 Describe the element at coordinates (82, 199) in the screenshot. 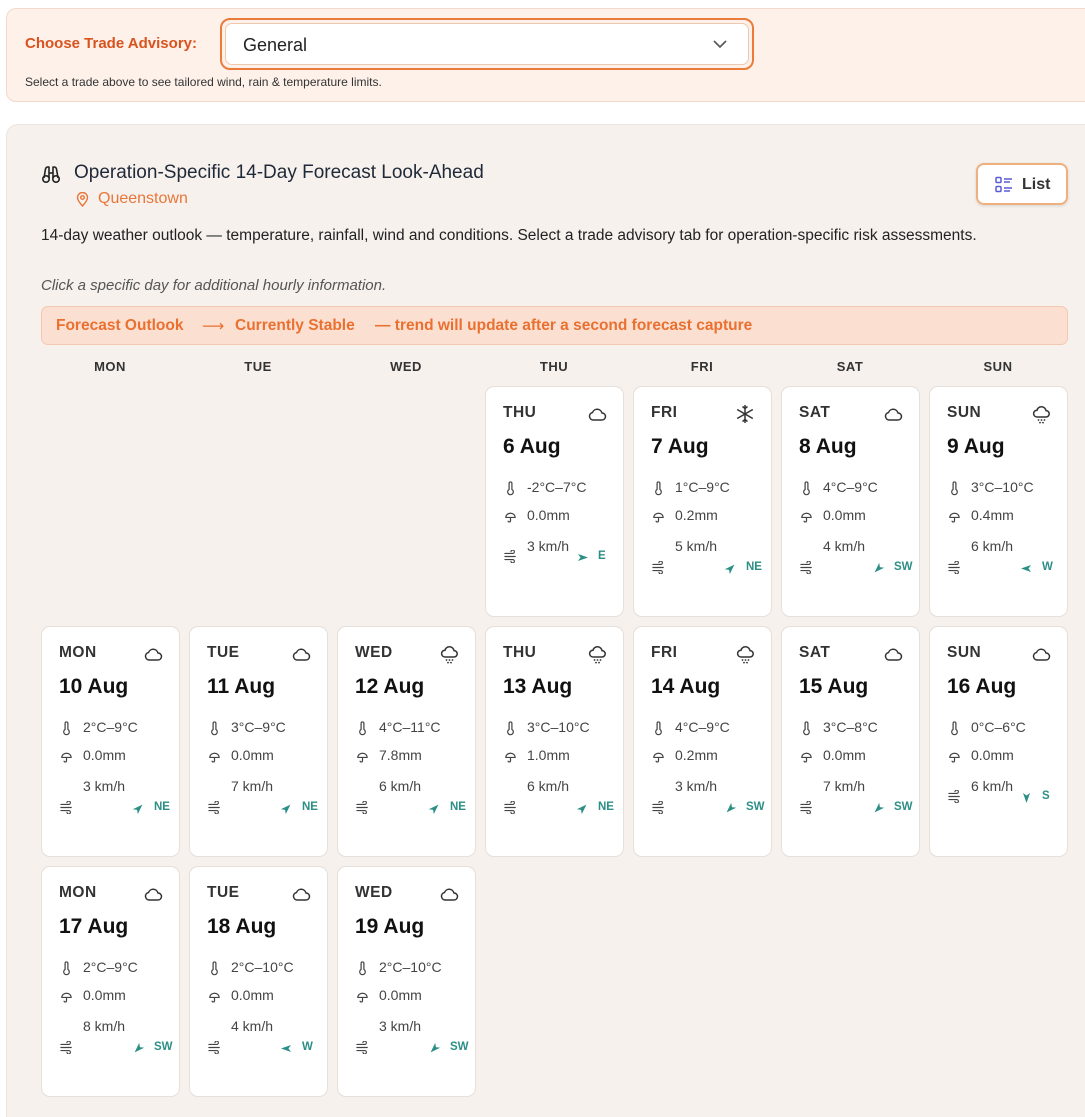

I see `map-pin-icon` at that location.